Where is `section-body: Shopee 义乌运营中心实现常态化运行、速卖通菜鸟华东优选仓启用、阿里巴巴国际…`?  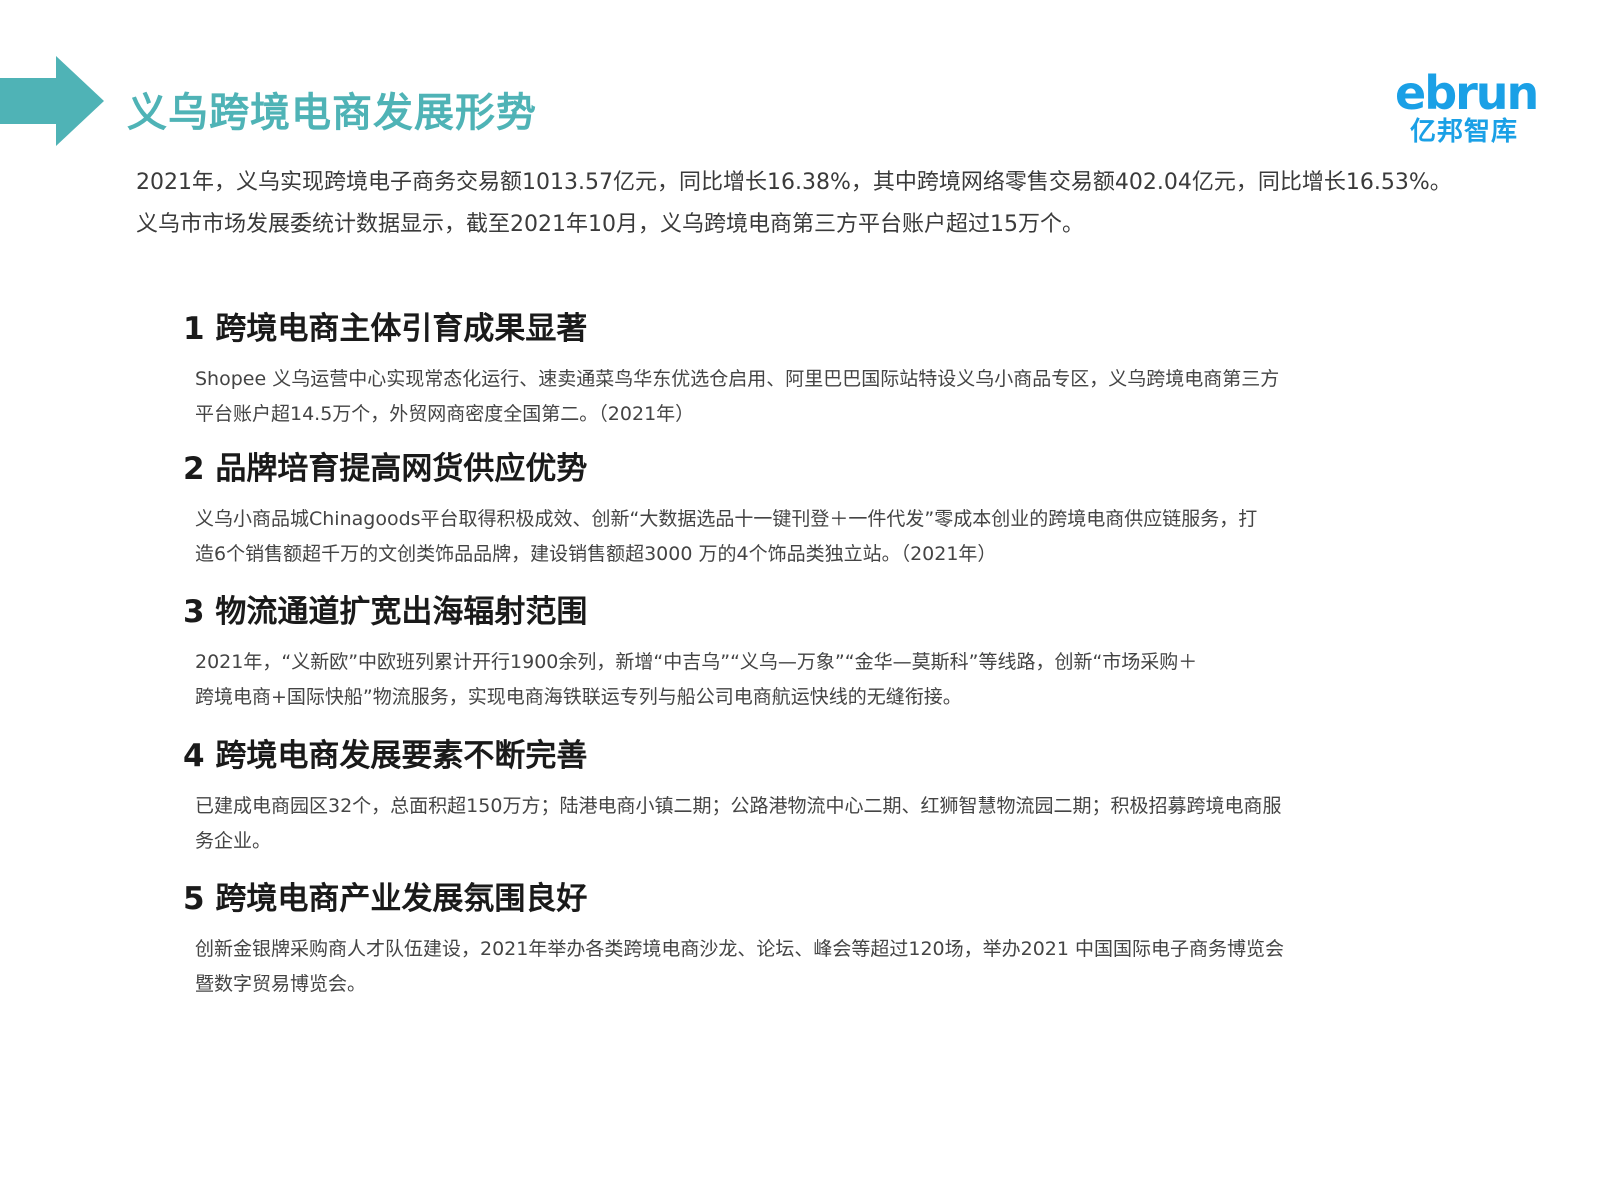
section-body: Shopee 义乌运营中心实现常态化运行、速卖通菜鸟华东优选仓启用、阿里巴巴国际… is located at coordinates (775, 397).